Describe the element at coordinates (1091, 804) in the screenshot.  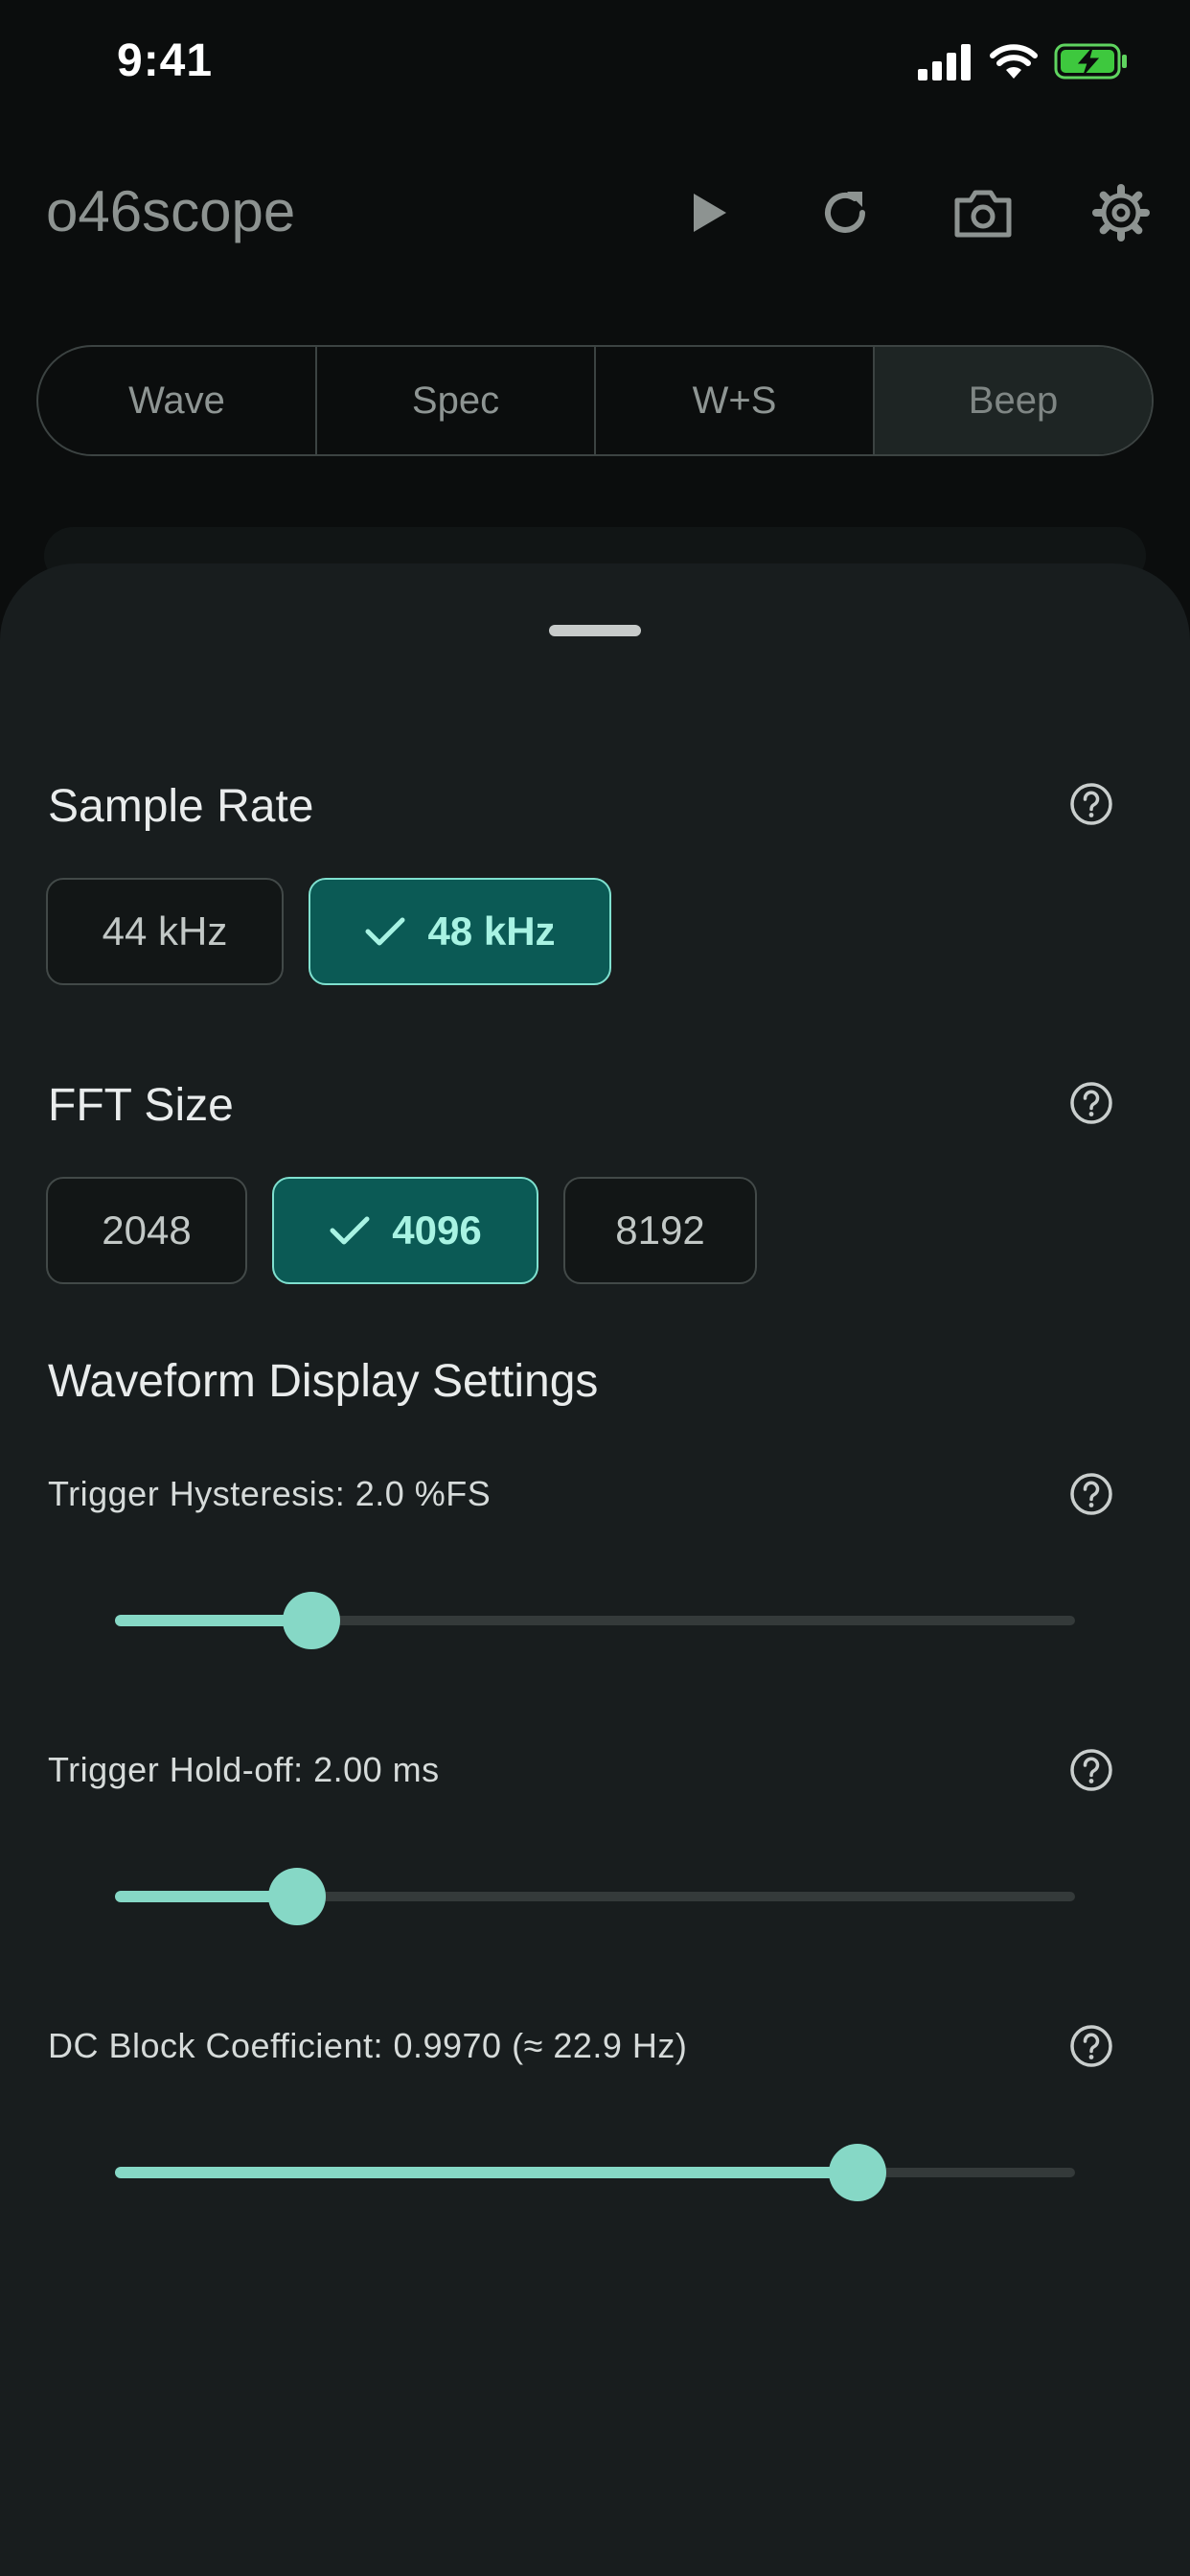
I see `sample-rate-help-icon` at that location.